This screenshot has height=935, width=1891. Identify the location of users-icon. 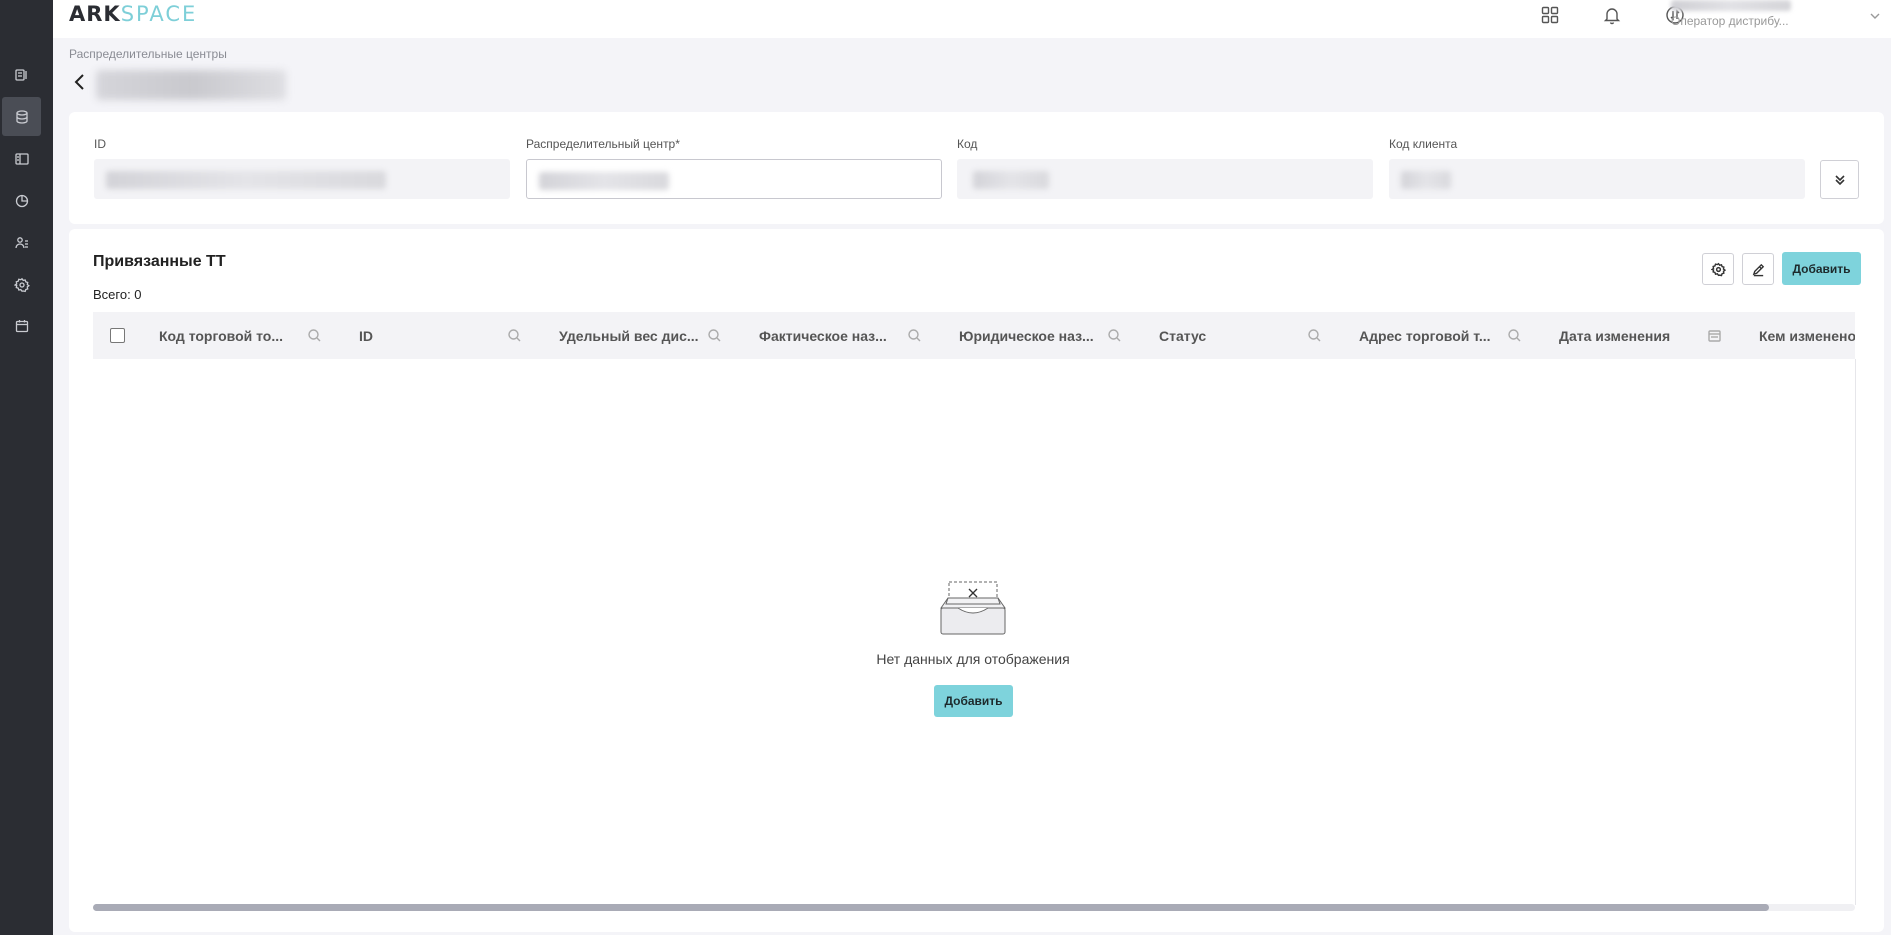
(21, 242).